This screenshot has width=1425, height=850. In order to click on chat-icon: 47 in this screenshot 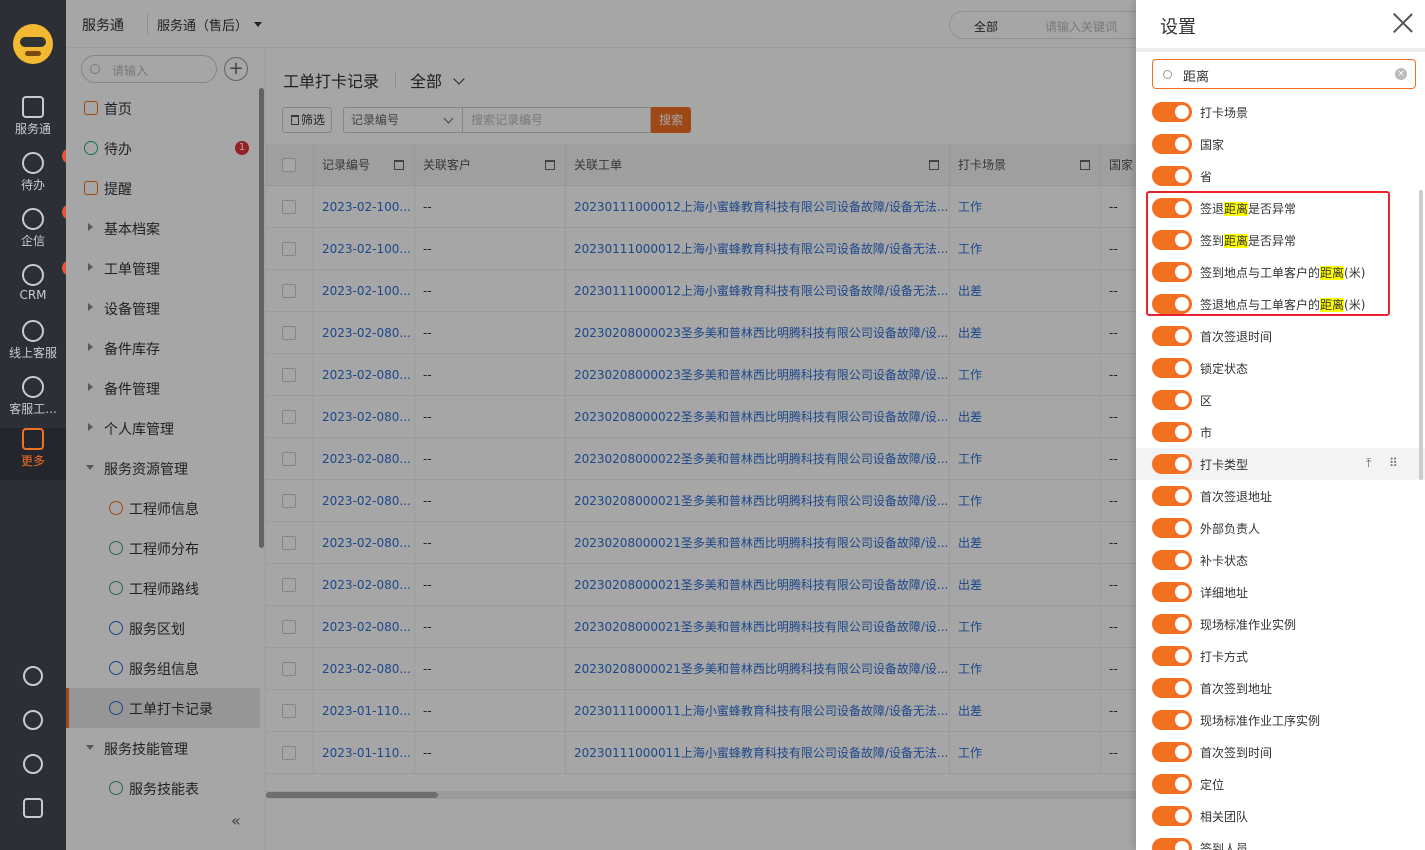, I will do `click(52, 217)`.